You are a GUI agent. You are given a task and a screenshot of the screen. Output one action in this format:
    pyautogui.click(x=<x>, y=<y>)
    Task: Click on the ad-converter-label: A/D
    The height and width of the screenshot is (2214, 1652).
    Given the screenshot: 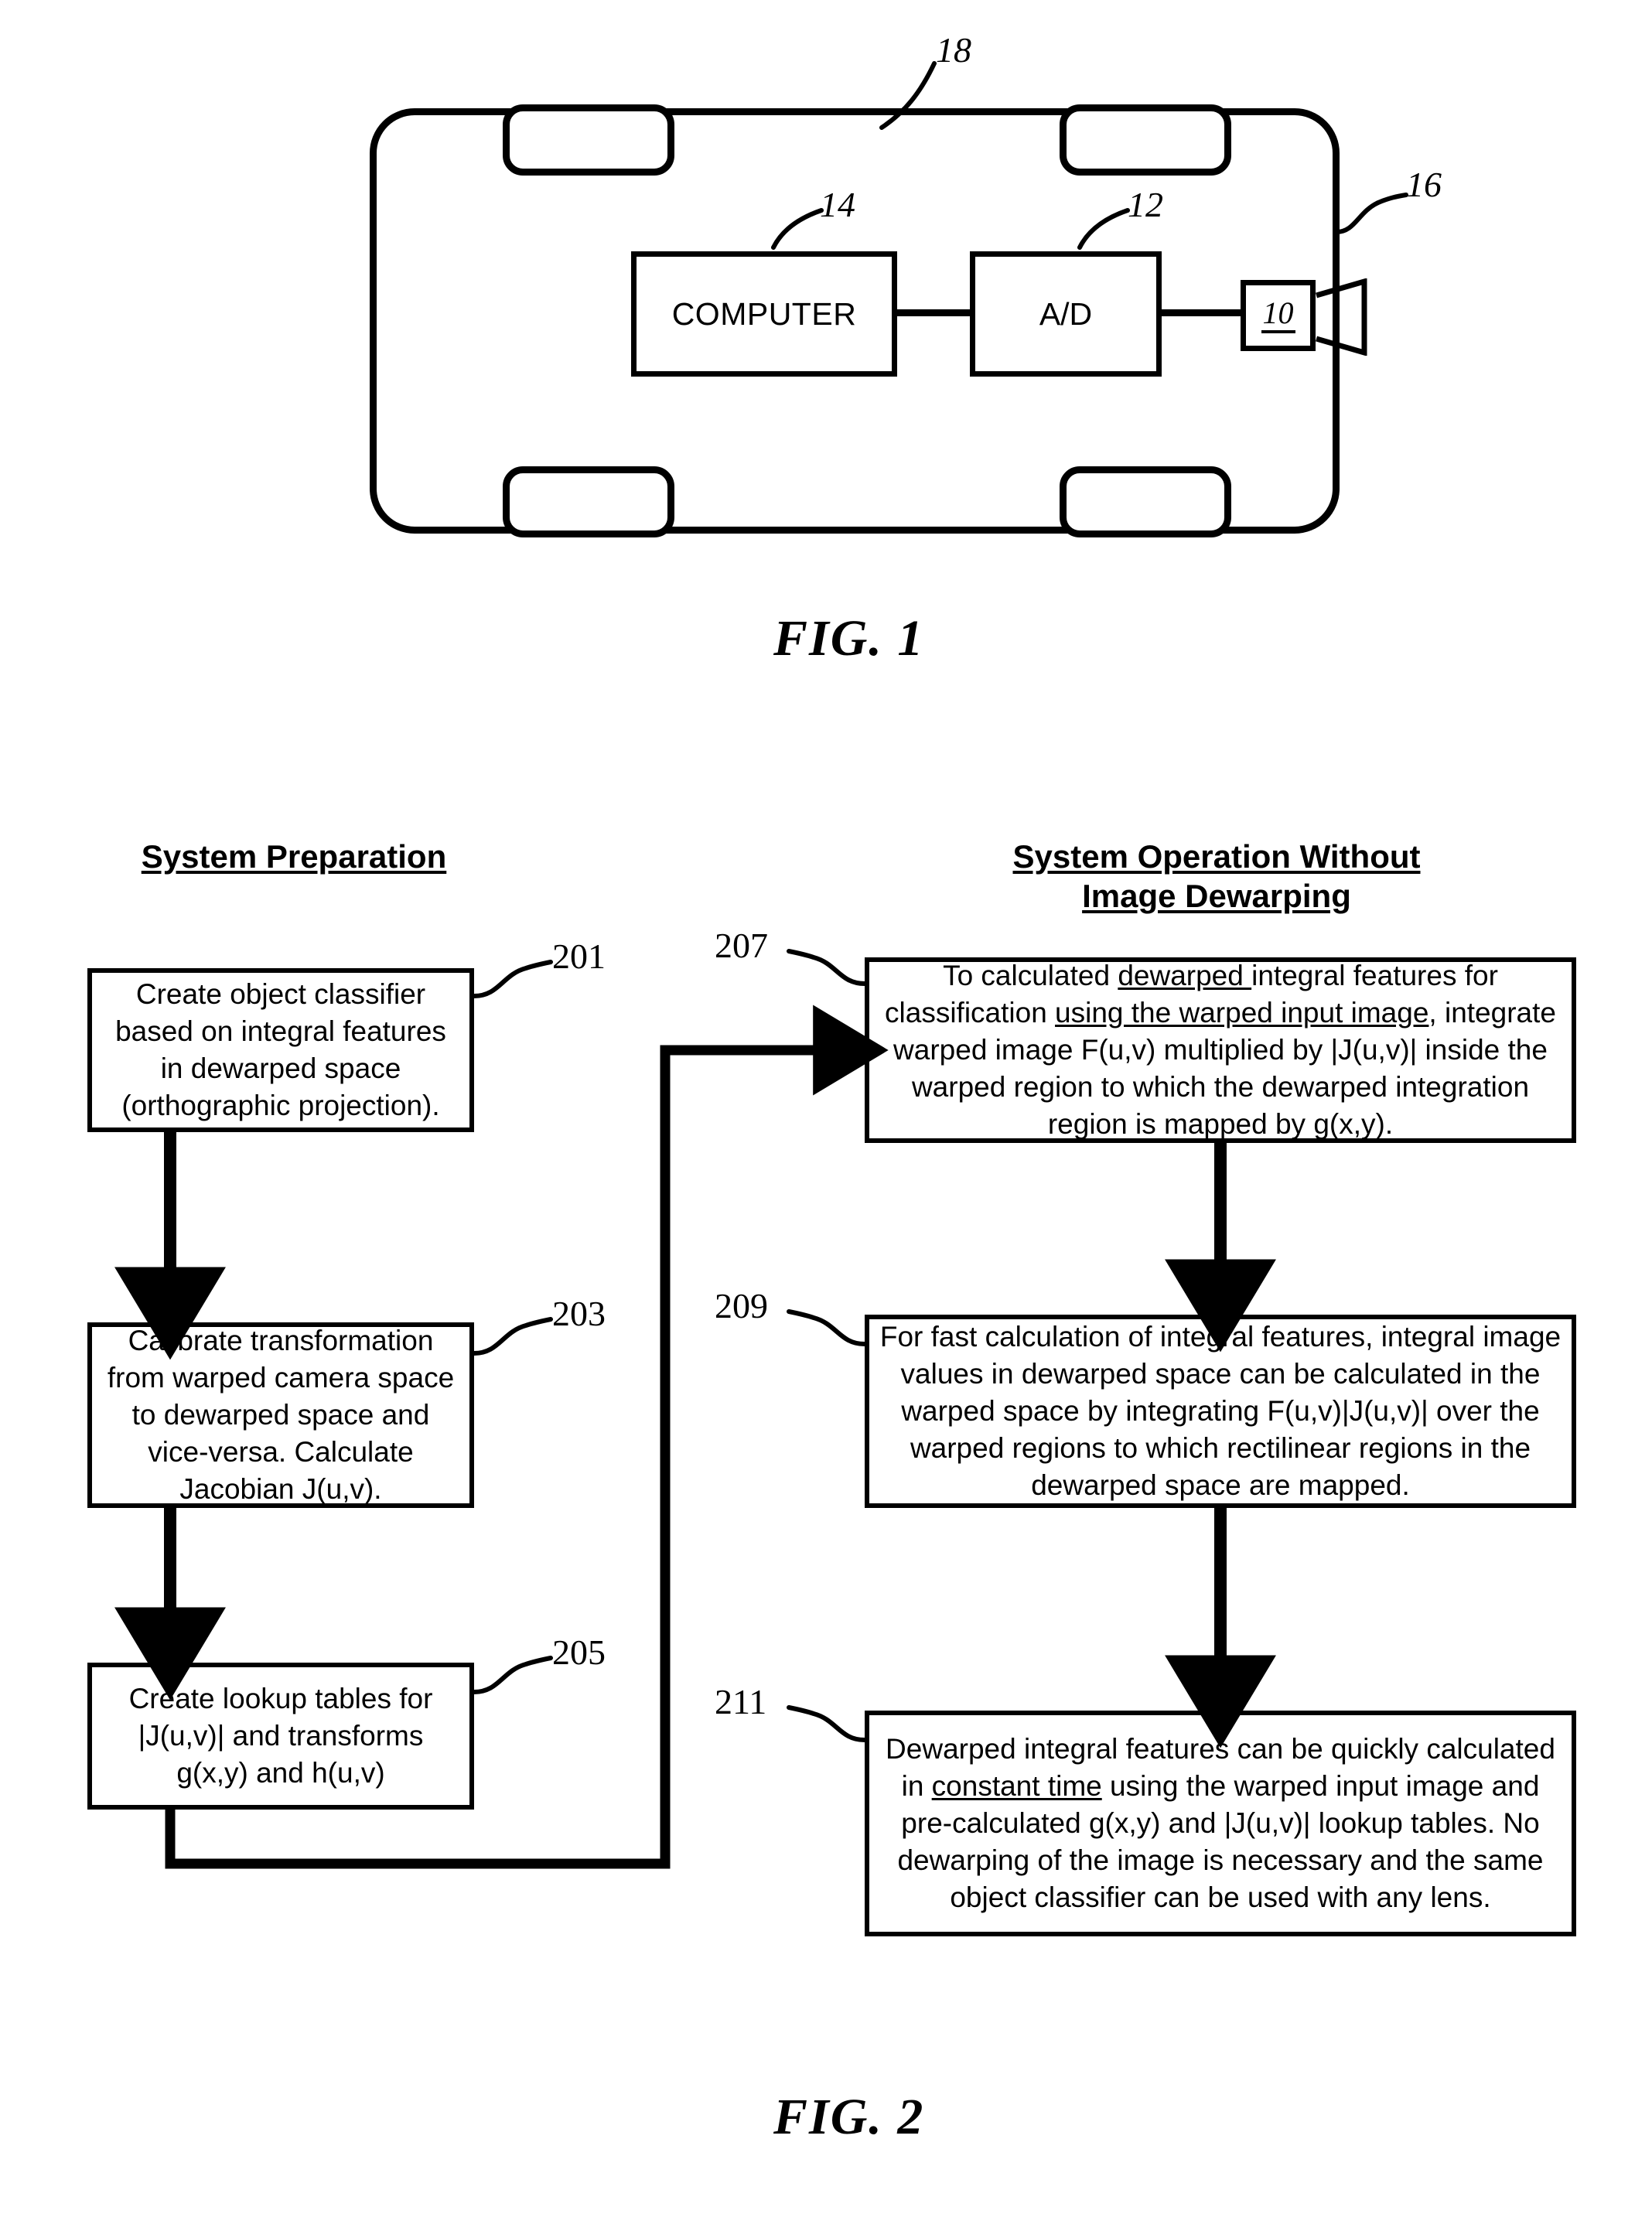 What is the action you would take?
    pyautogui.click(x=1066, y=313)
    